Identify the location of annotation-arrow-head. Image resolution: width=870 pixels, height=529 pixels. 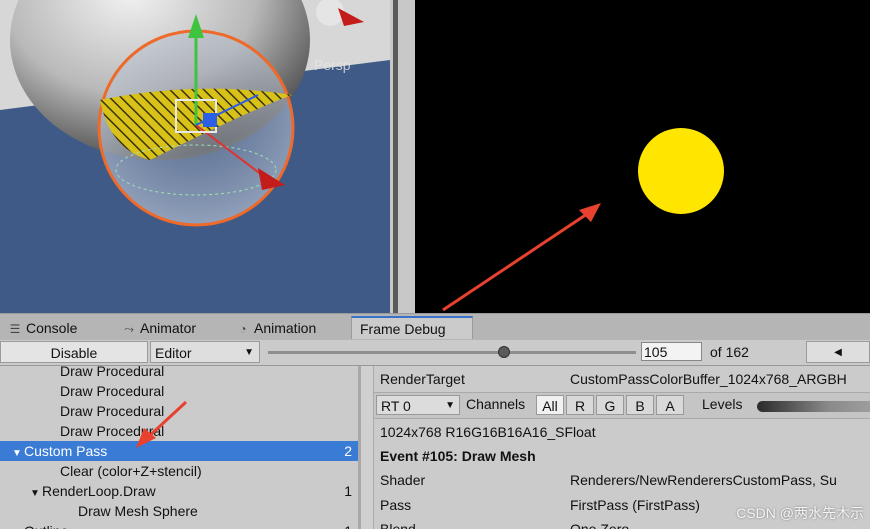
(590, 212).